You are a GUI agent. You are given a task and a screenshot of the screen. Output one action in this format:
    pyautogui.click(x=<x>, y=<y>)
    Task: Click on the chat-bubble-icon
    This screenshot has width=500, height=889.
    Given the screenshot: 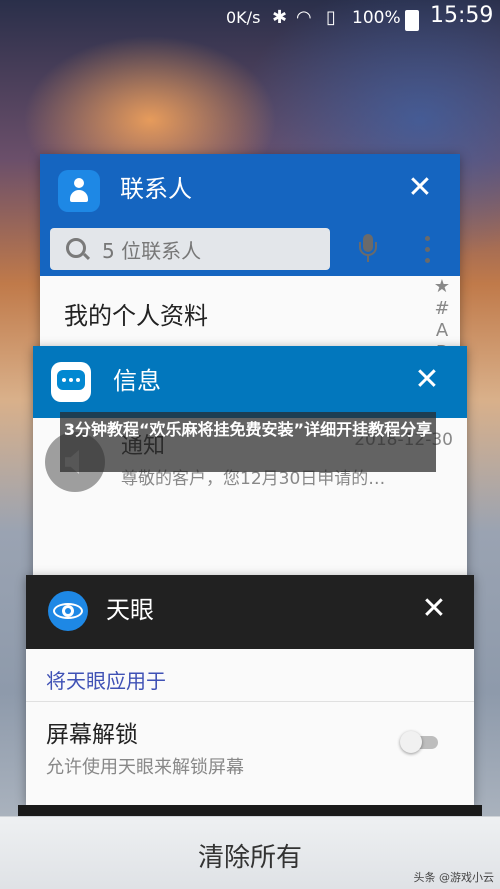 What is the action you would take?
    pyautogui.click(x=71, y=380)
    